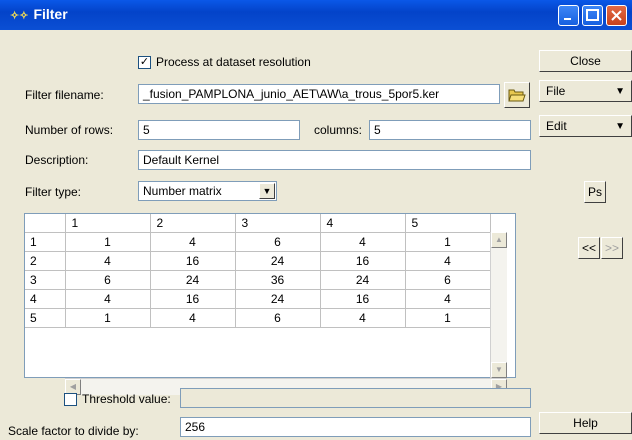  I want to click on table-row: 1 1 4 6 4 1, so click(258, 242).